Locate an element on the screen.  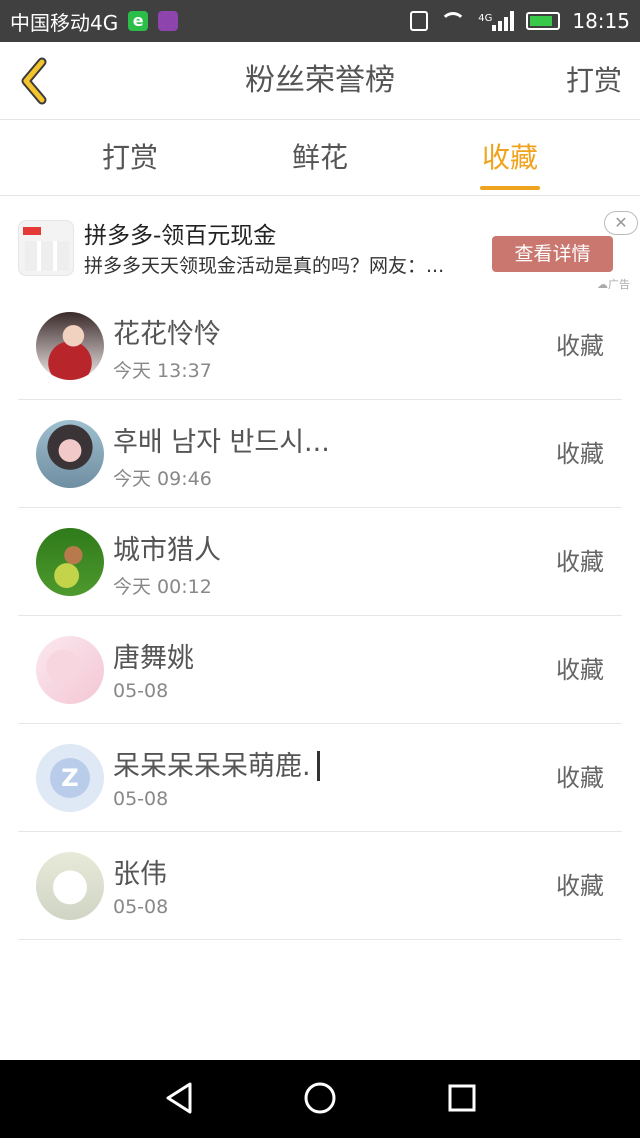
user-name: 张伟 is located at coordinates (140, 874).